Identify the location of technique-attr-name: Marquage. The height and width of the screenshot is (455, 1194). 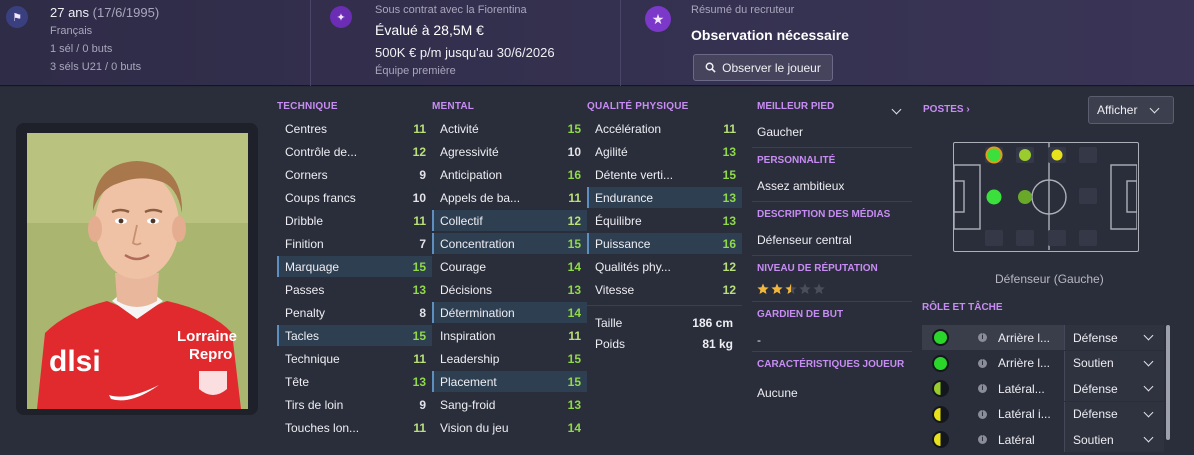
(312, 266).